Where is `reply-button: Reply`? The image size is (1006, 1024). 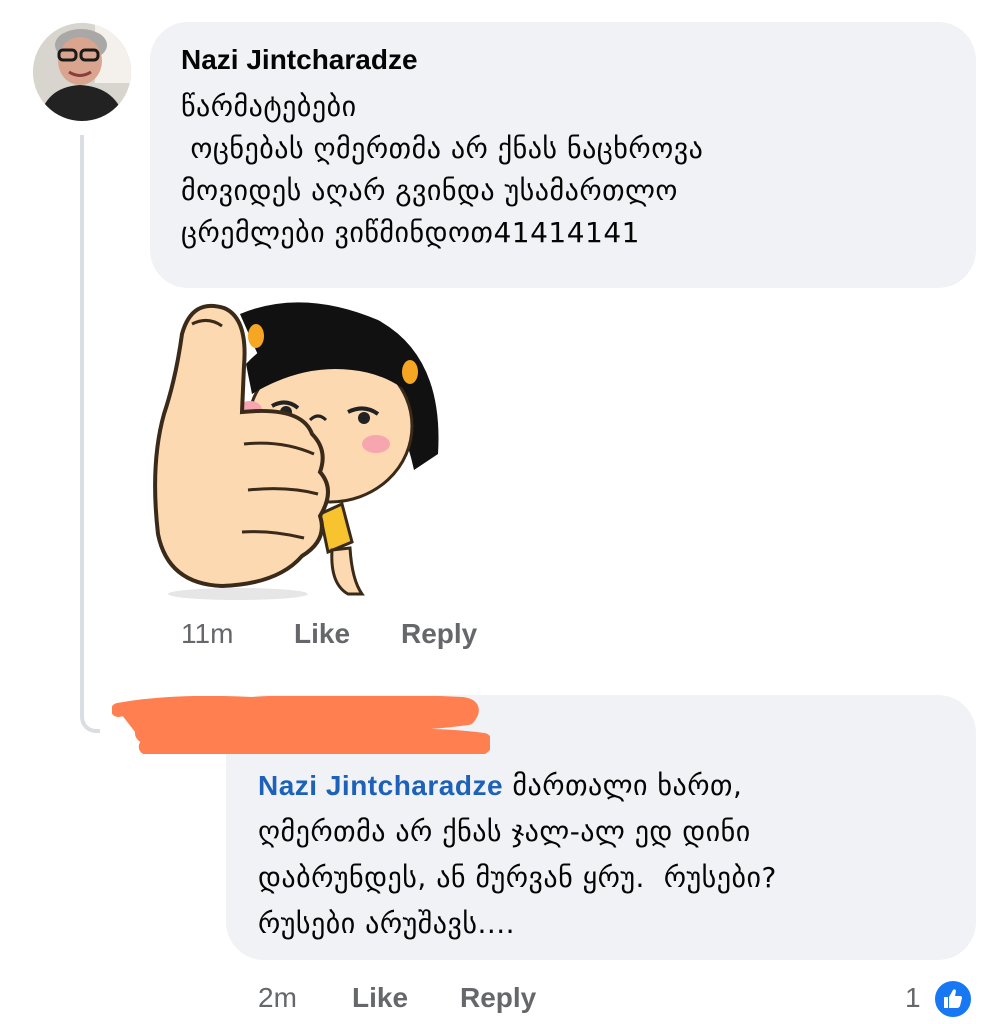 reply-button: Reply is located at coordinates (439, 634).